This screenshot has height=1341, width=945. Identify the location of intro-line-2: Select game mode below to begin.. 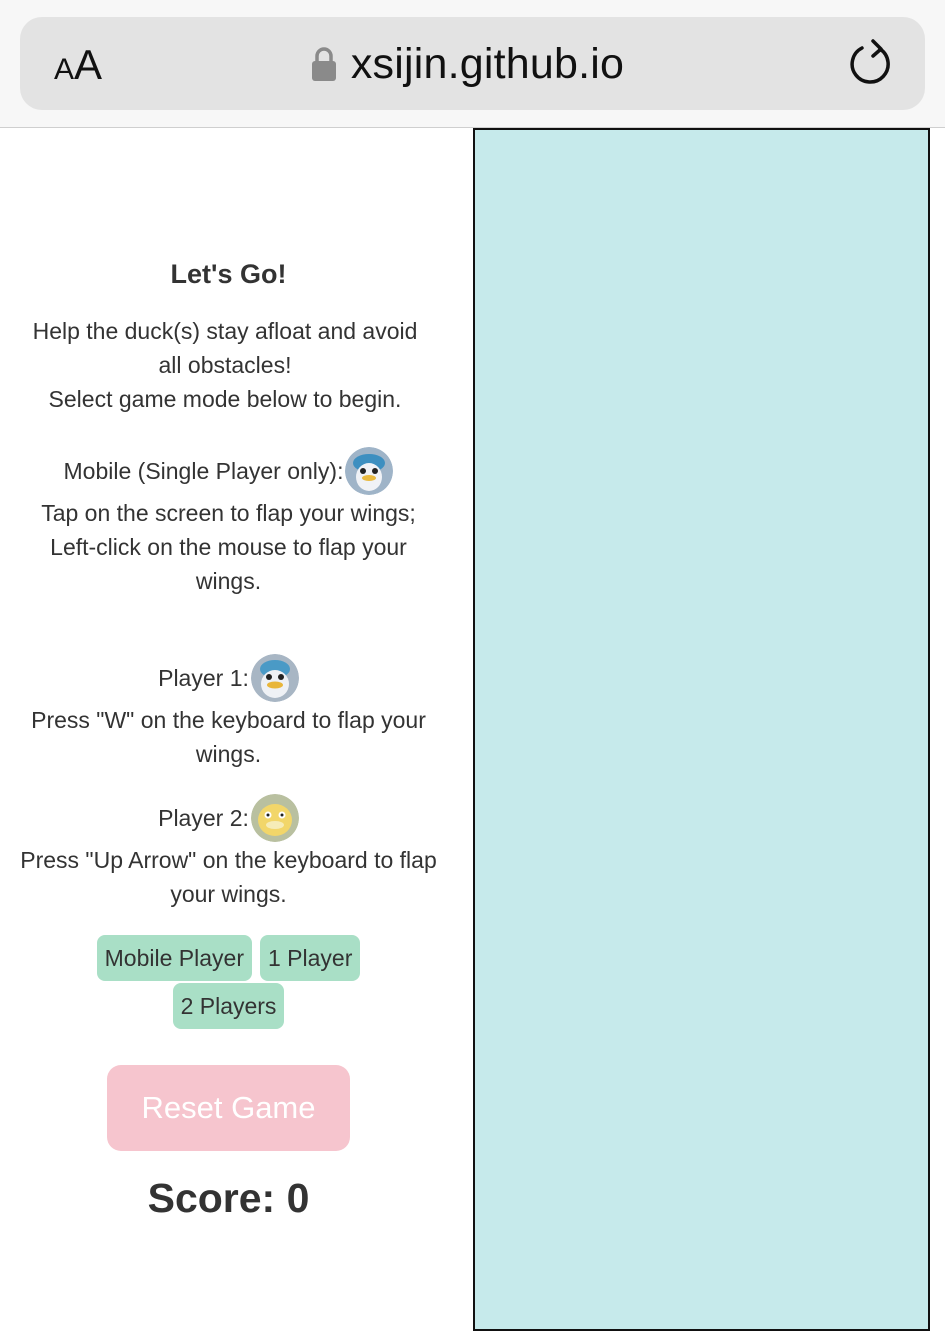
(225, 399).